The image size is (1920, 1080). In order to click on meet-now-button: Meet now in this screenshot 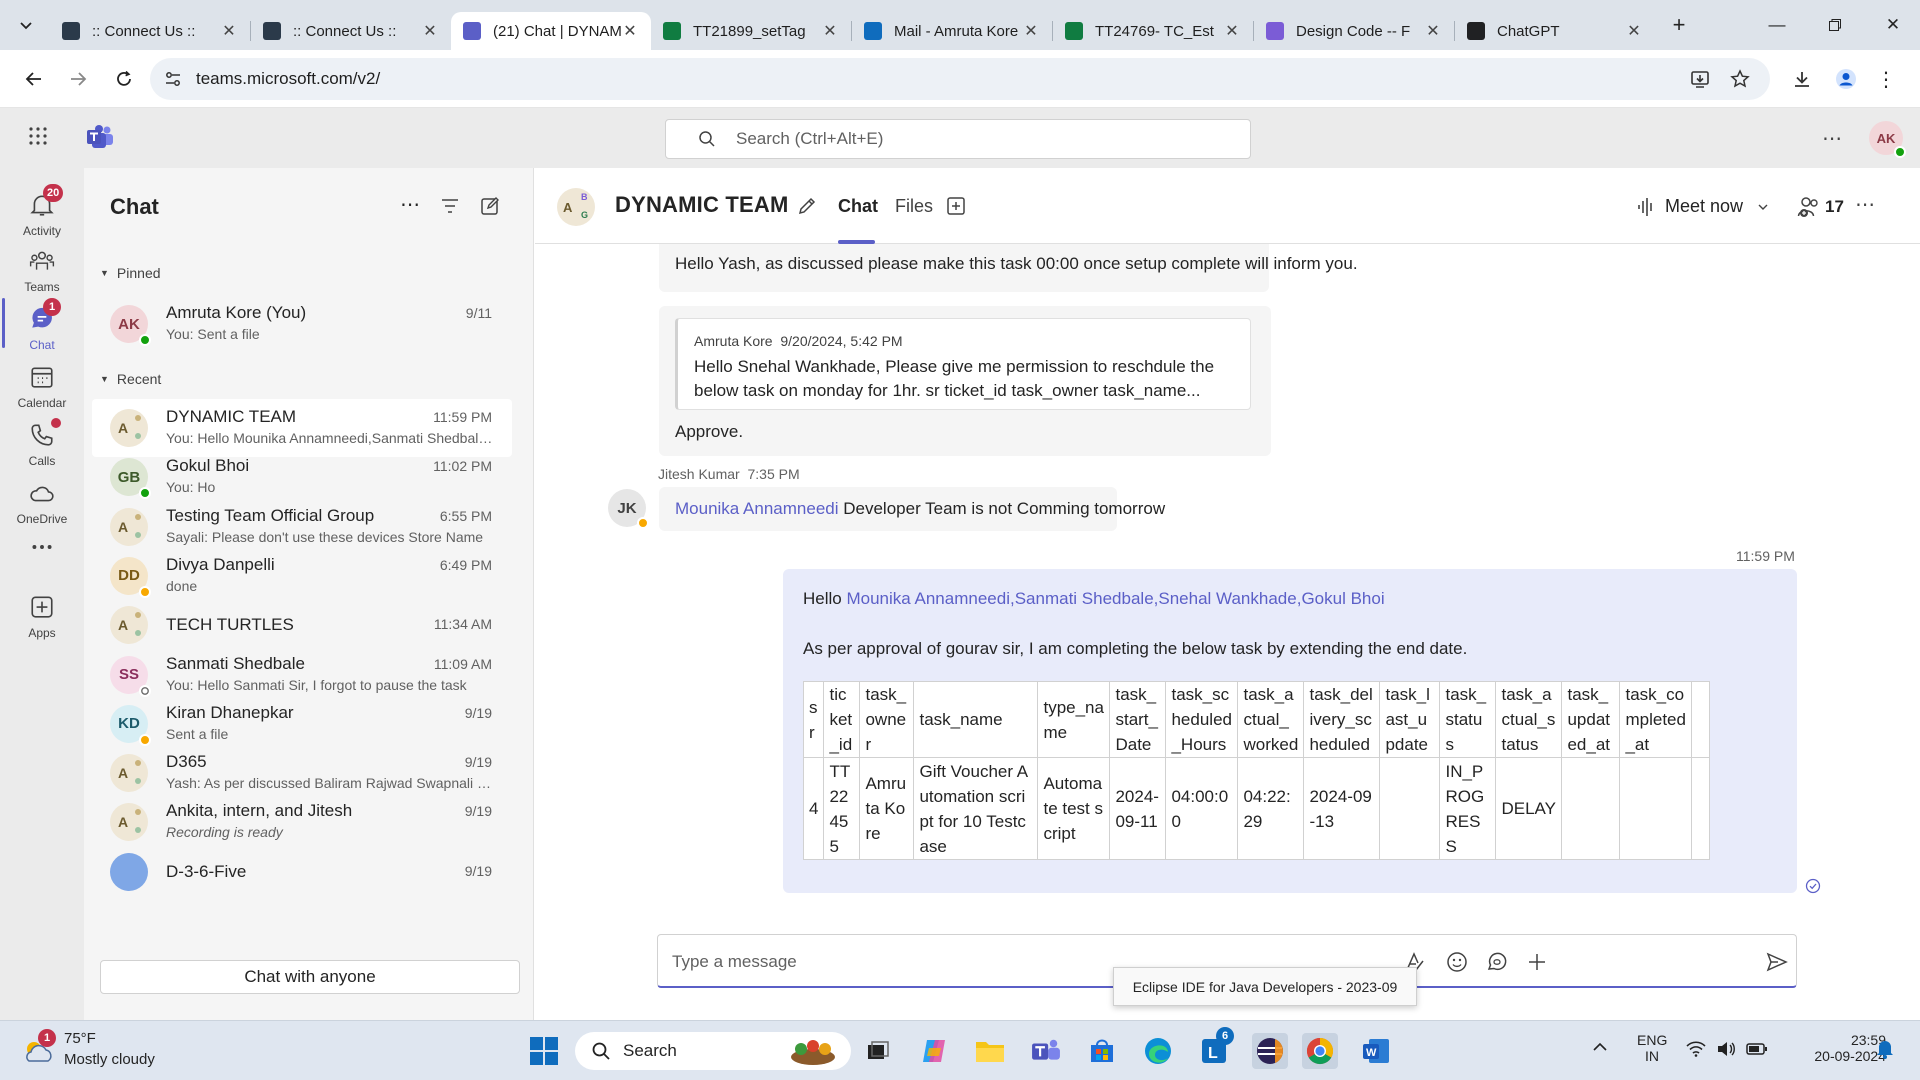, I will do `click(1703, 206)`.